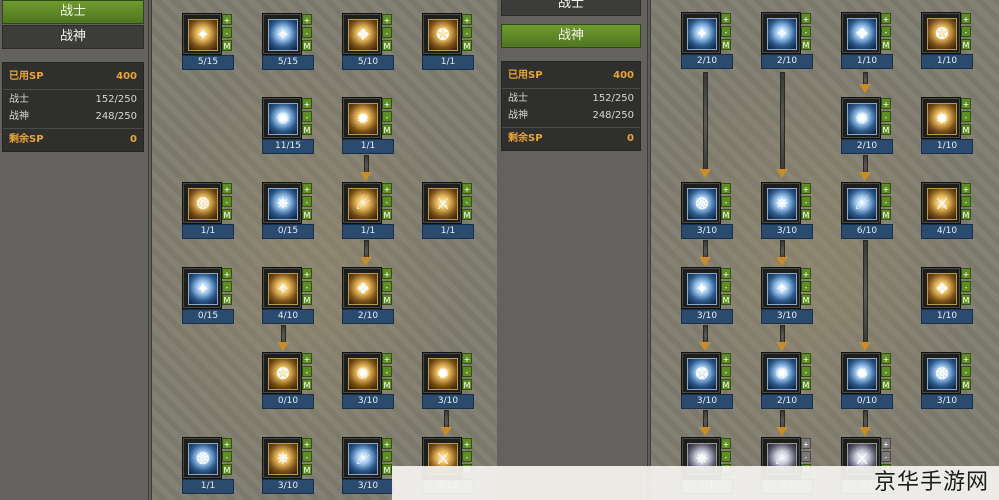 This screenshot has width=999, height=500. Describe the element at coordinates (208, 42) in the screenshot. I see `skill-slot: ✦ + - M 5/15` at that location.